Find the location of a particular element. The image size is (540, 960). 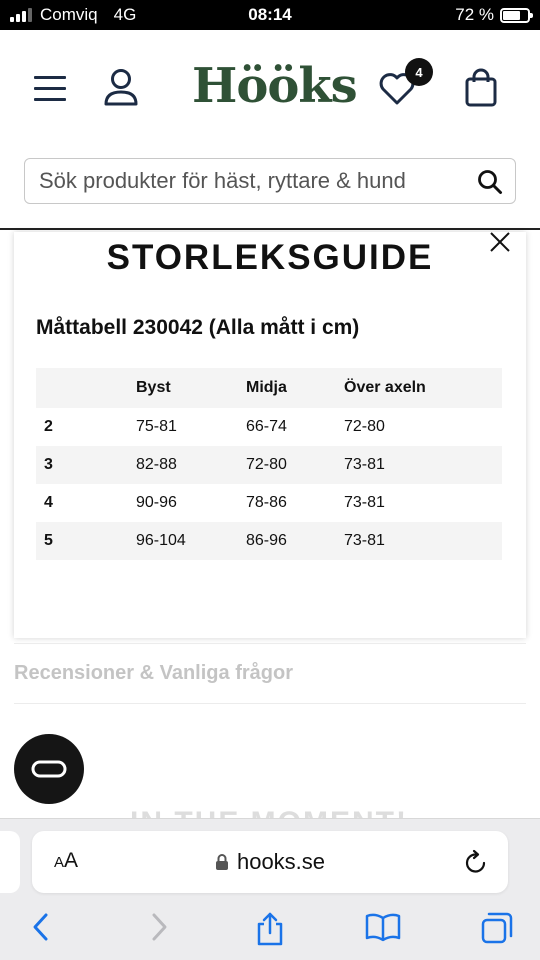

previous-tab is located at coordinates (10, 862).